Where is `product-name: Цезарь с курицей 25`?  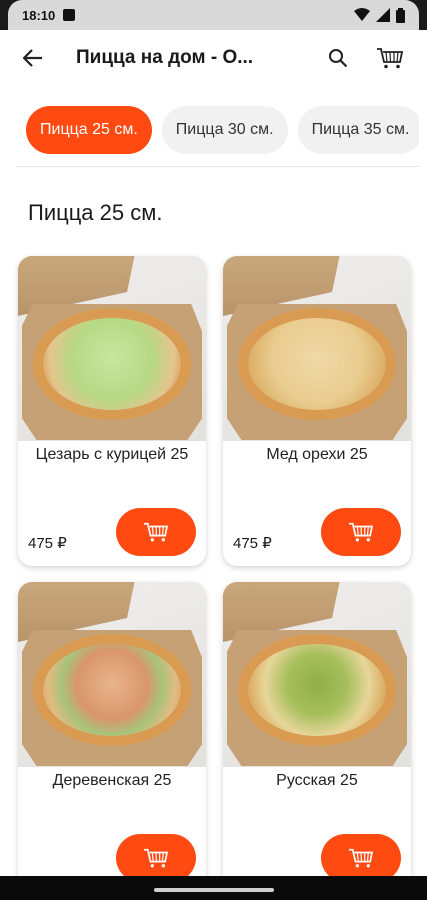
product-name: Цезарь с курицей 25 is located at coordinates (112, 454).